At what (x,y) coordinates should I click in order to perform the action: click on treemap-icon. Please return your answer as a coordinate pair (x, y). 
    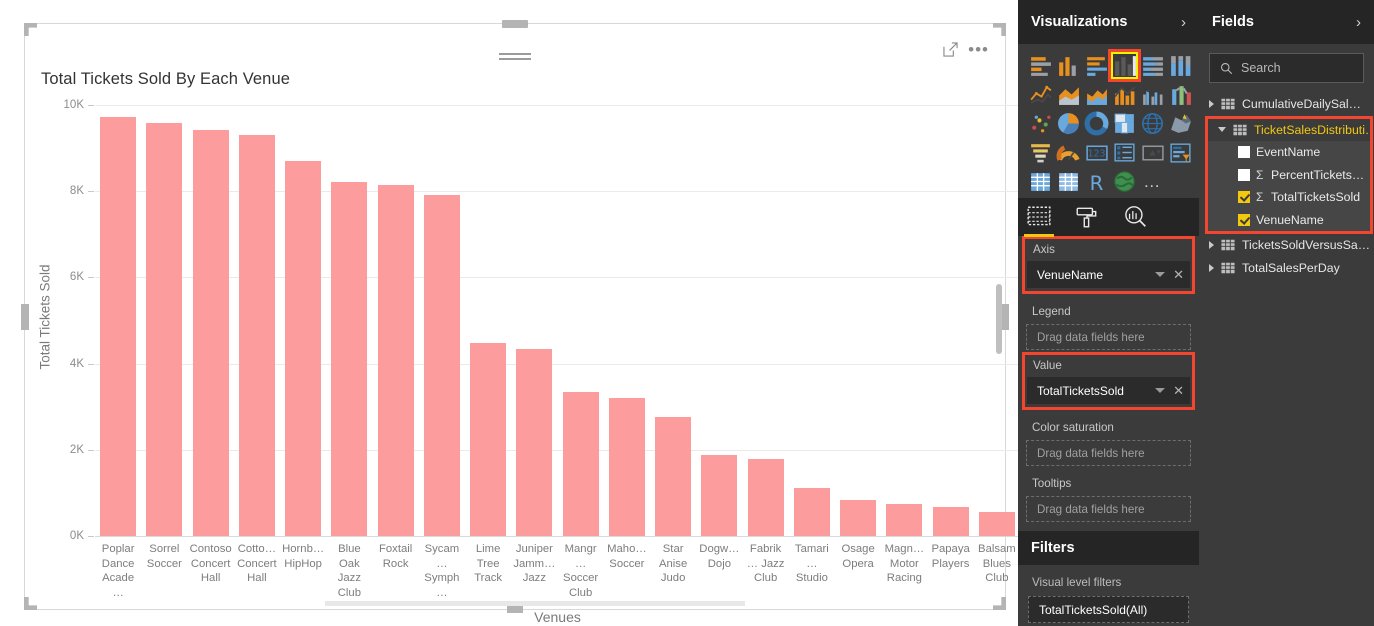
    Looking at the image, I should click on (1124, 123).